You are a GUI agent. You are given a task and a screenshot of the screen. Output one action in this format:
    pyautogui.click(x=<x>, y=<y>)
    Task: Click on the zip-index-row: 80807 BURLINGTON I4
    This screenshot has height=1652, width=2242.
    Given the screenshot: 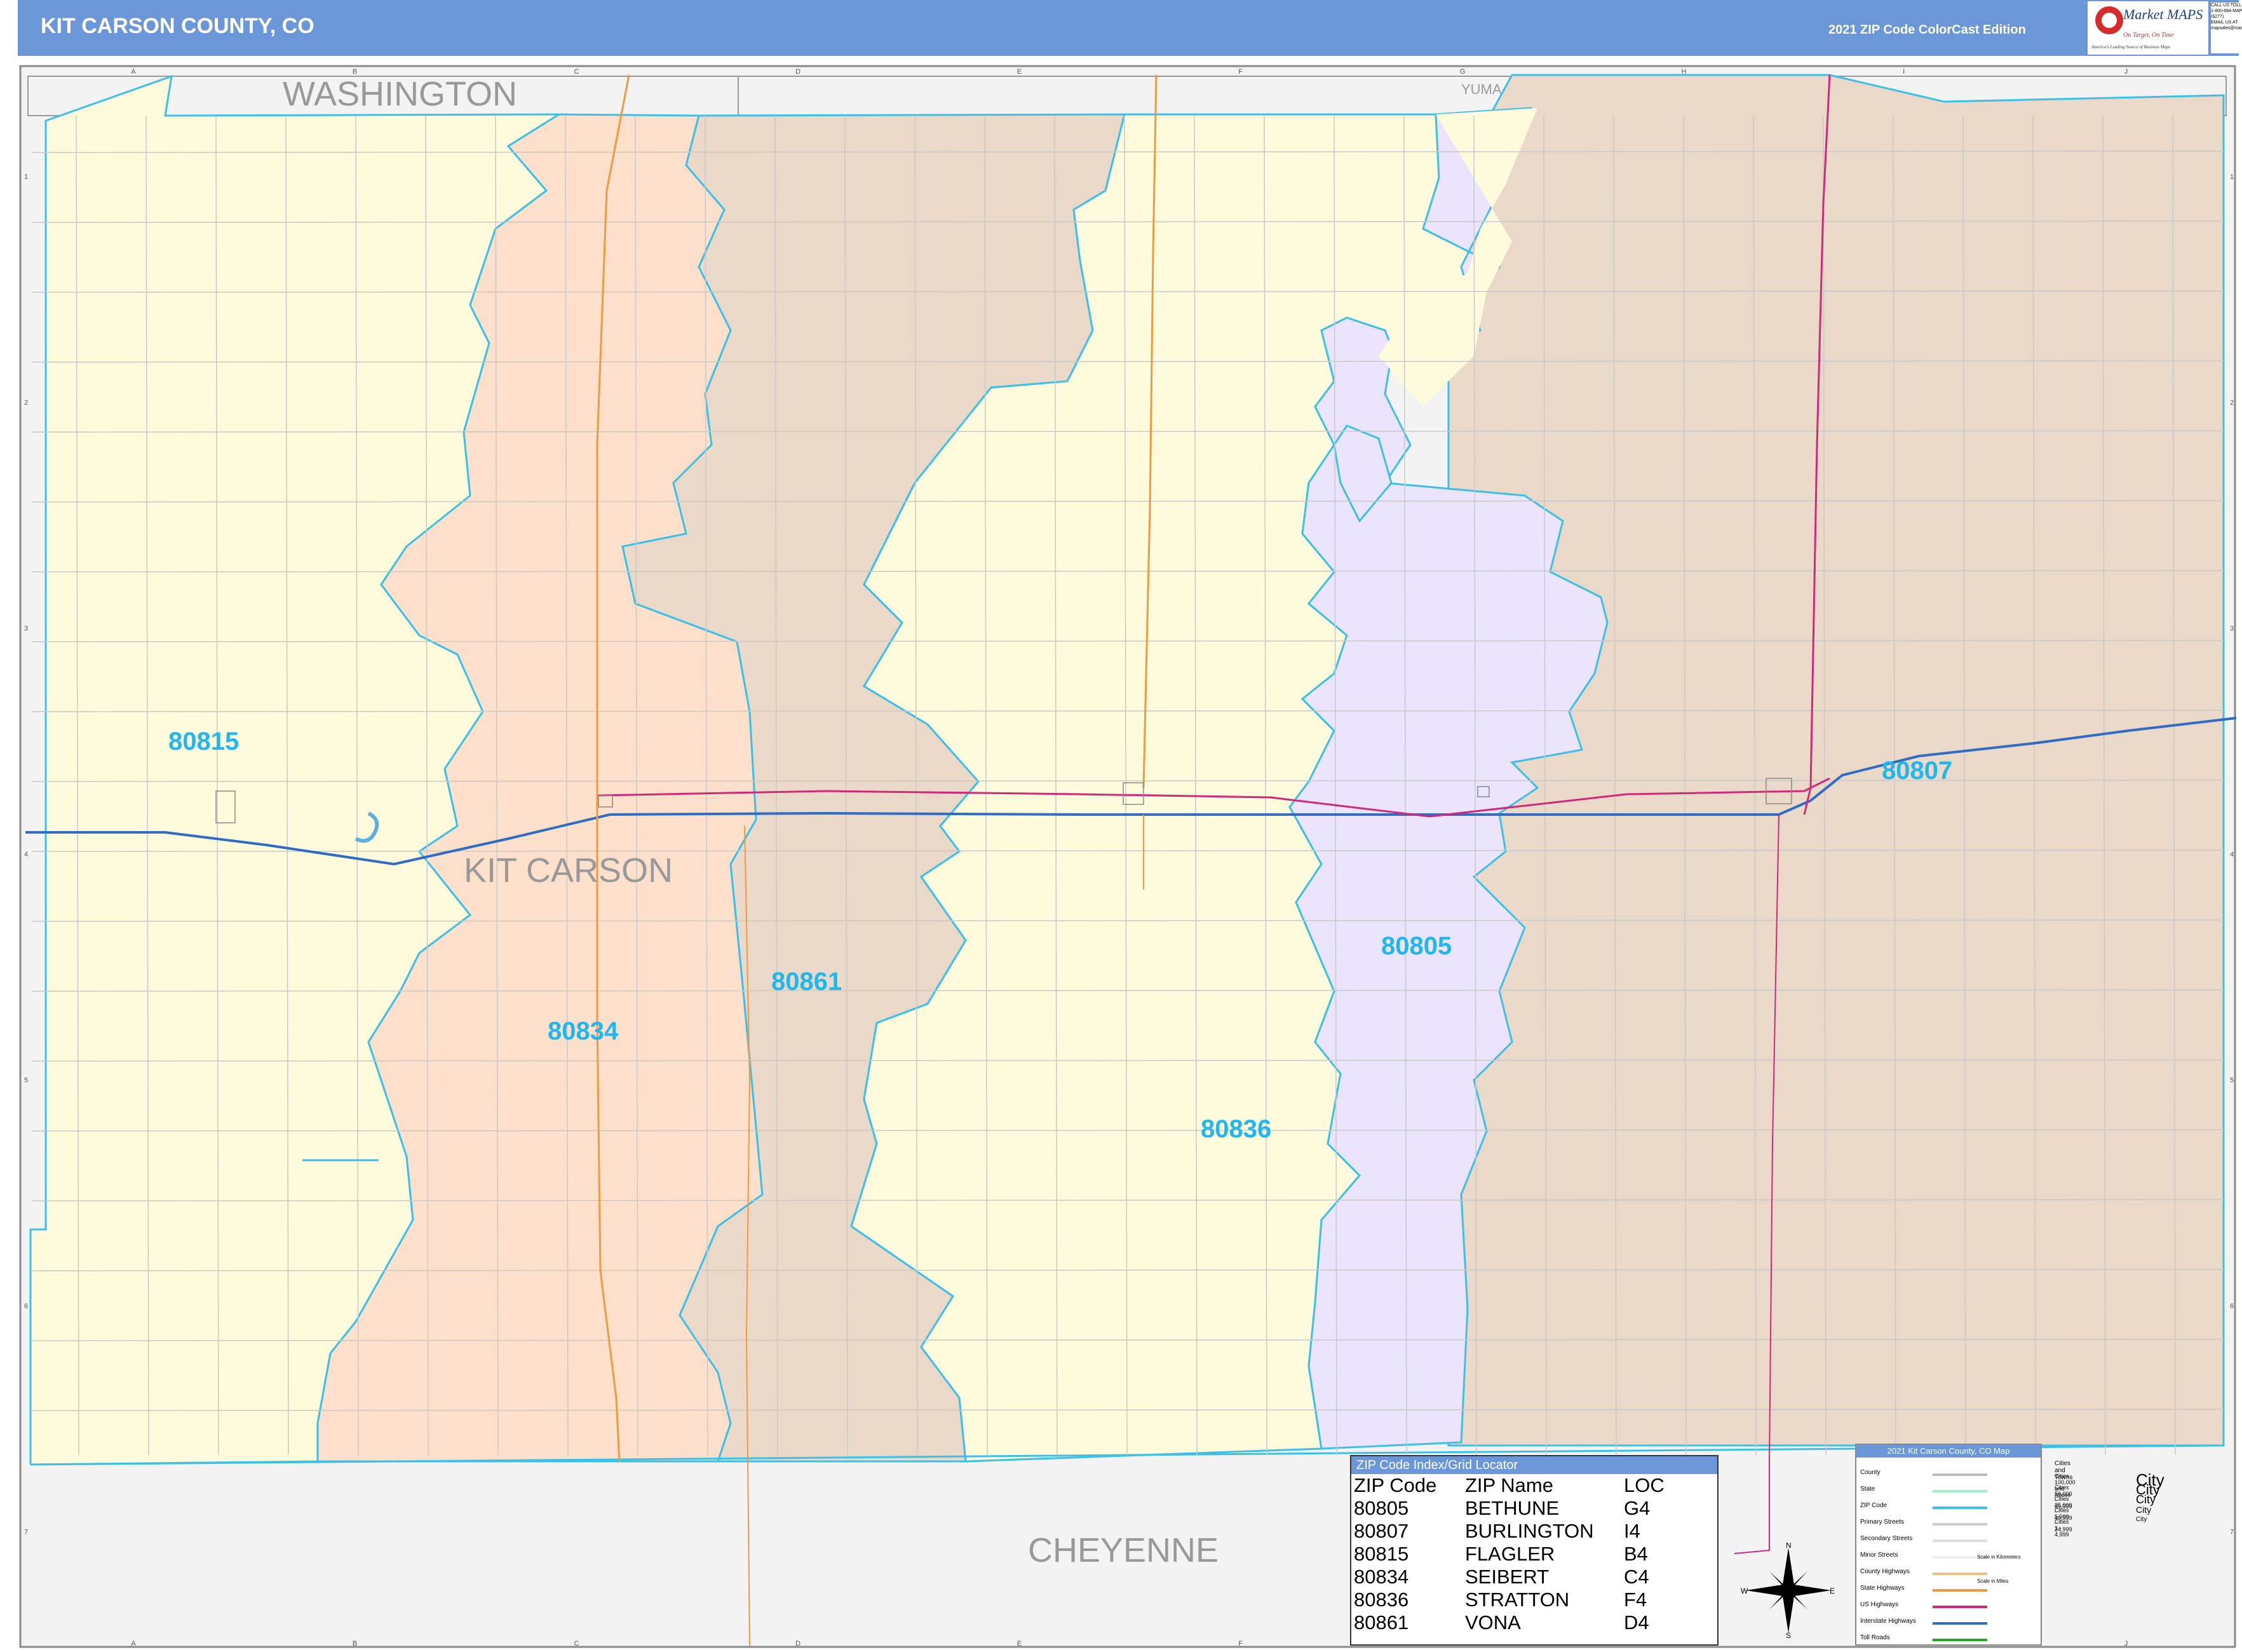 What is the action you would take?
    pyautogui.click(x=1509, y=1532)
    